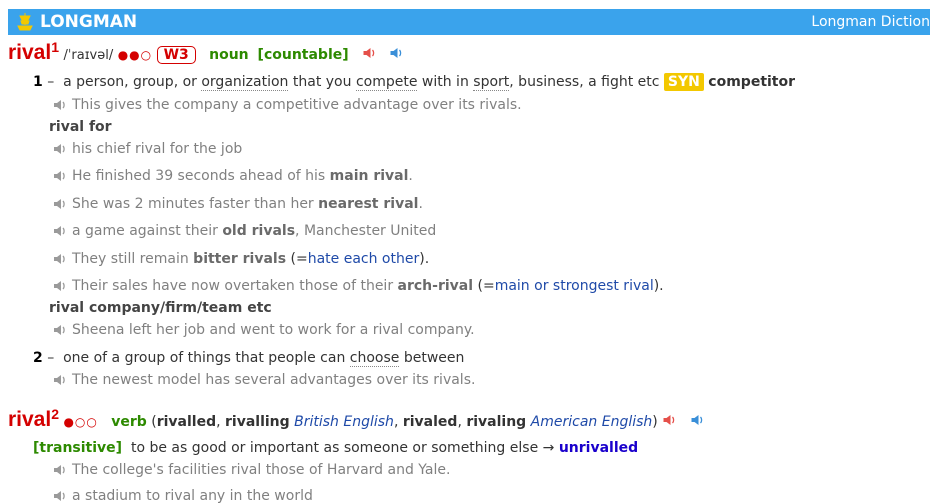  I want to click on definition-text: a person, group, or, so click(132, 82).